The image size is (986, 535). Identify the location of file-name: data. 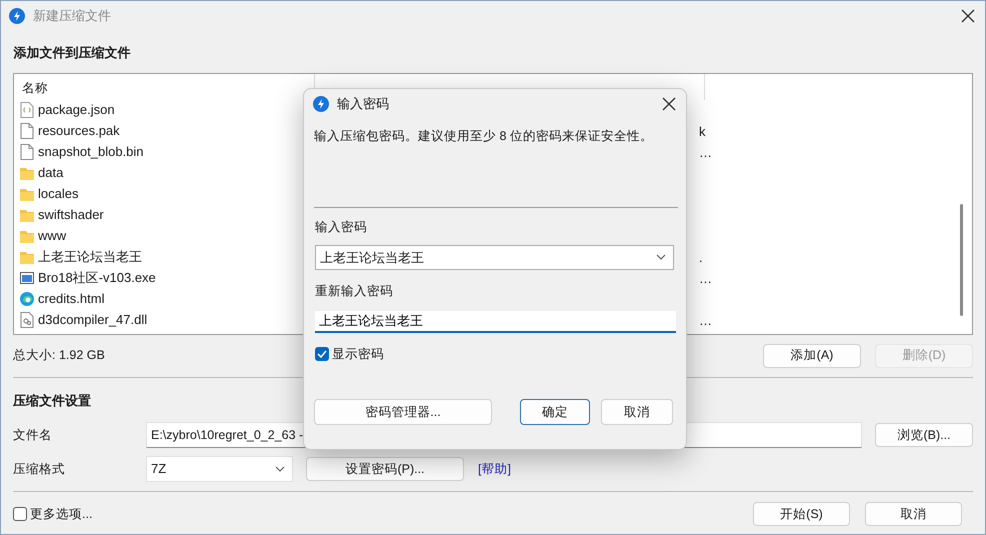
(51, 173).